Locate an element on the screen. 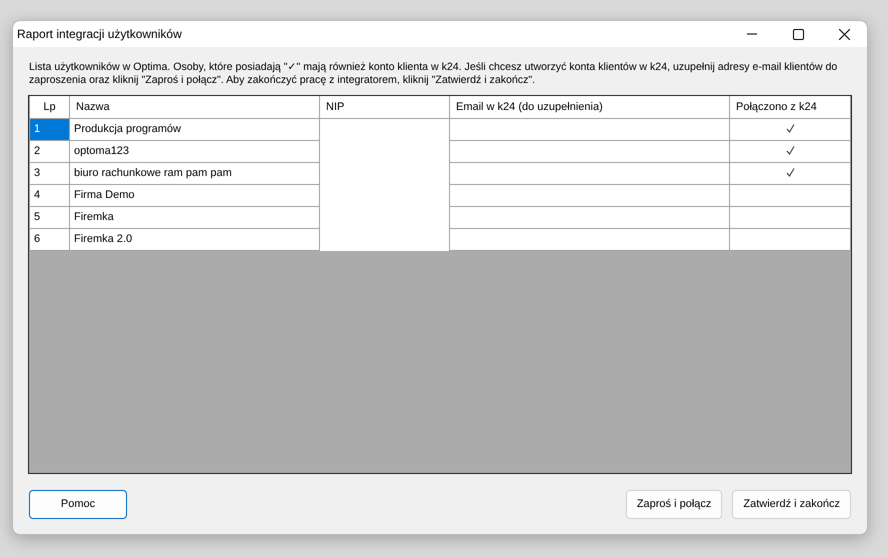 This screenshot has height=557, width=888. window-title: Raport integracji użytkowników is located at coordinates (100, 34).